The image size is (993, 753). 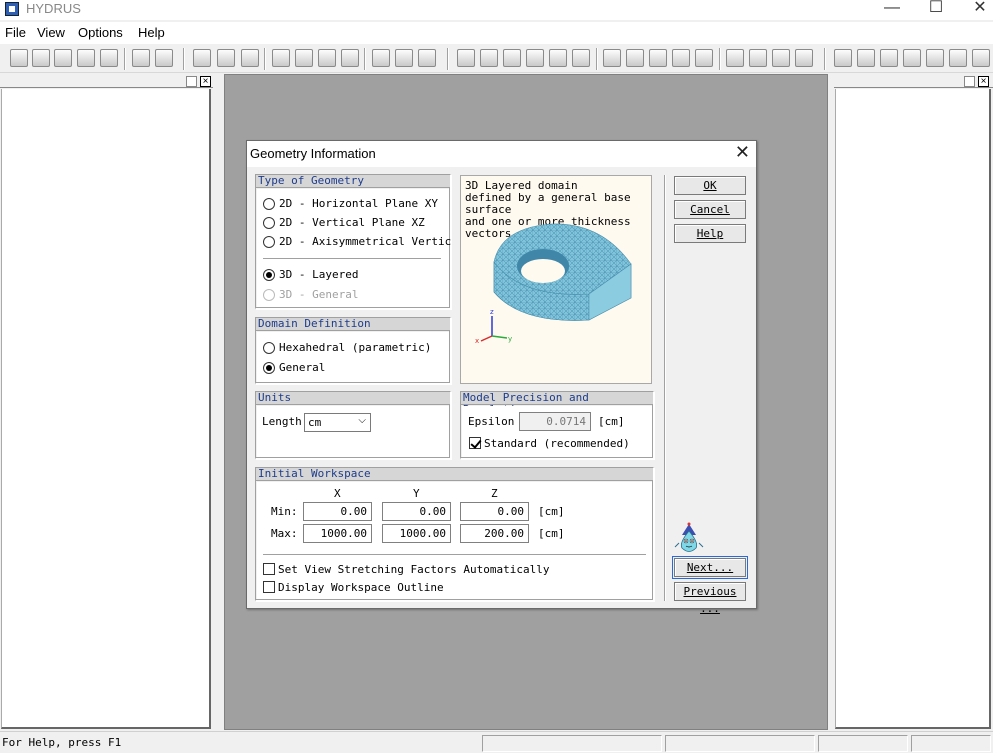 What do you see at coordinates (581, 58) in the screenshot?
I see `zoom-reset-icon` at bounding box center [581, 58].